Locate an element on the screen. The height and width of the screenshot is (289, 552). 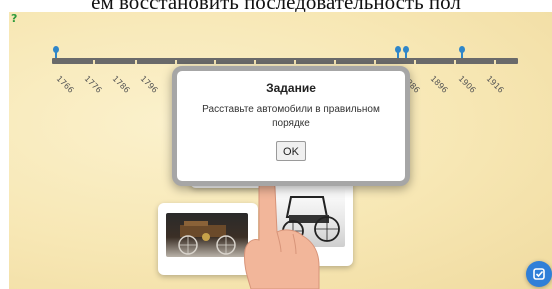
timeline-year: 1916 is located at coordinates (495, 84).